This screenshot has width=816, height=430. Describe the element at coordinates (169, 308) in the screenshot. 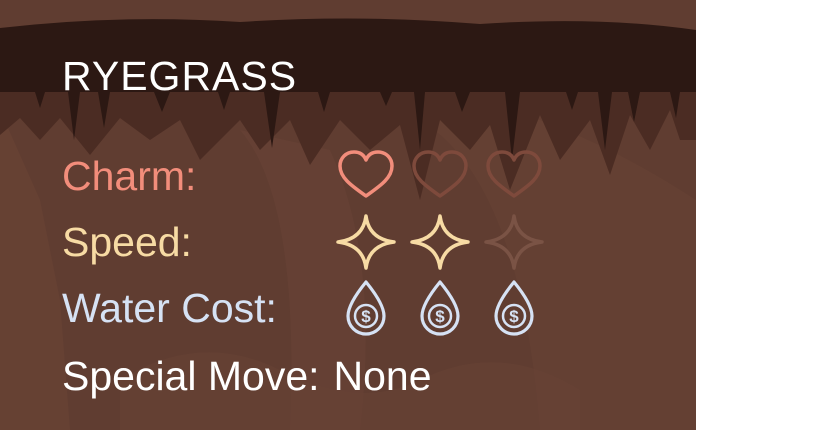

I see `water-cost-label: Water Cost:` at that location.